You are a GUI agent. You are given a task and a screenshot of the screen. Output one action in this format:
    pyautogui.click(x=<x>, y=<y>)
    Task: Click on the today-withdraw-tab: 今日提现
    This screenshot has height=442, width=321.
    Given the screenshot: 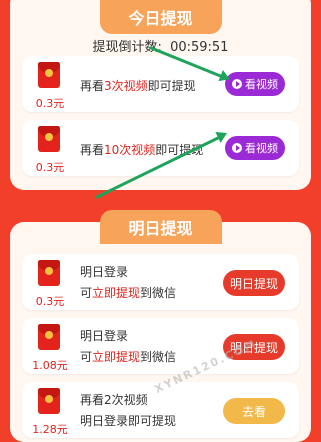 What is the action you would take?
    pyautogui.click(x=160, y=17)
    